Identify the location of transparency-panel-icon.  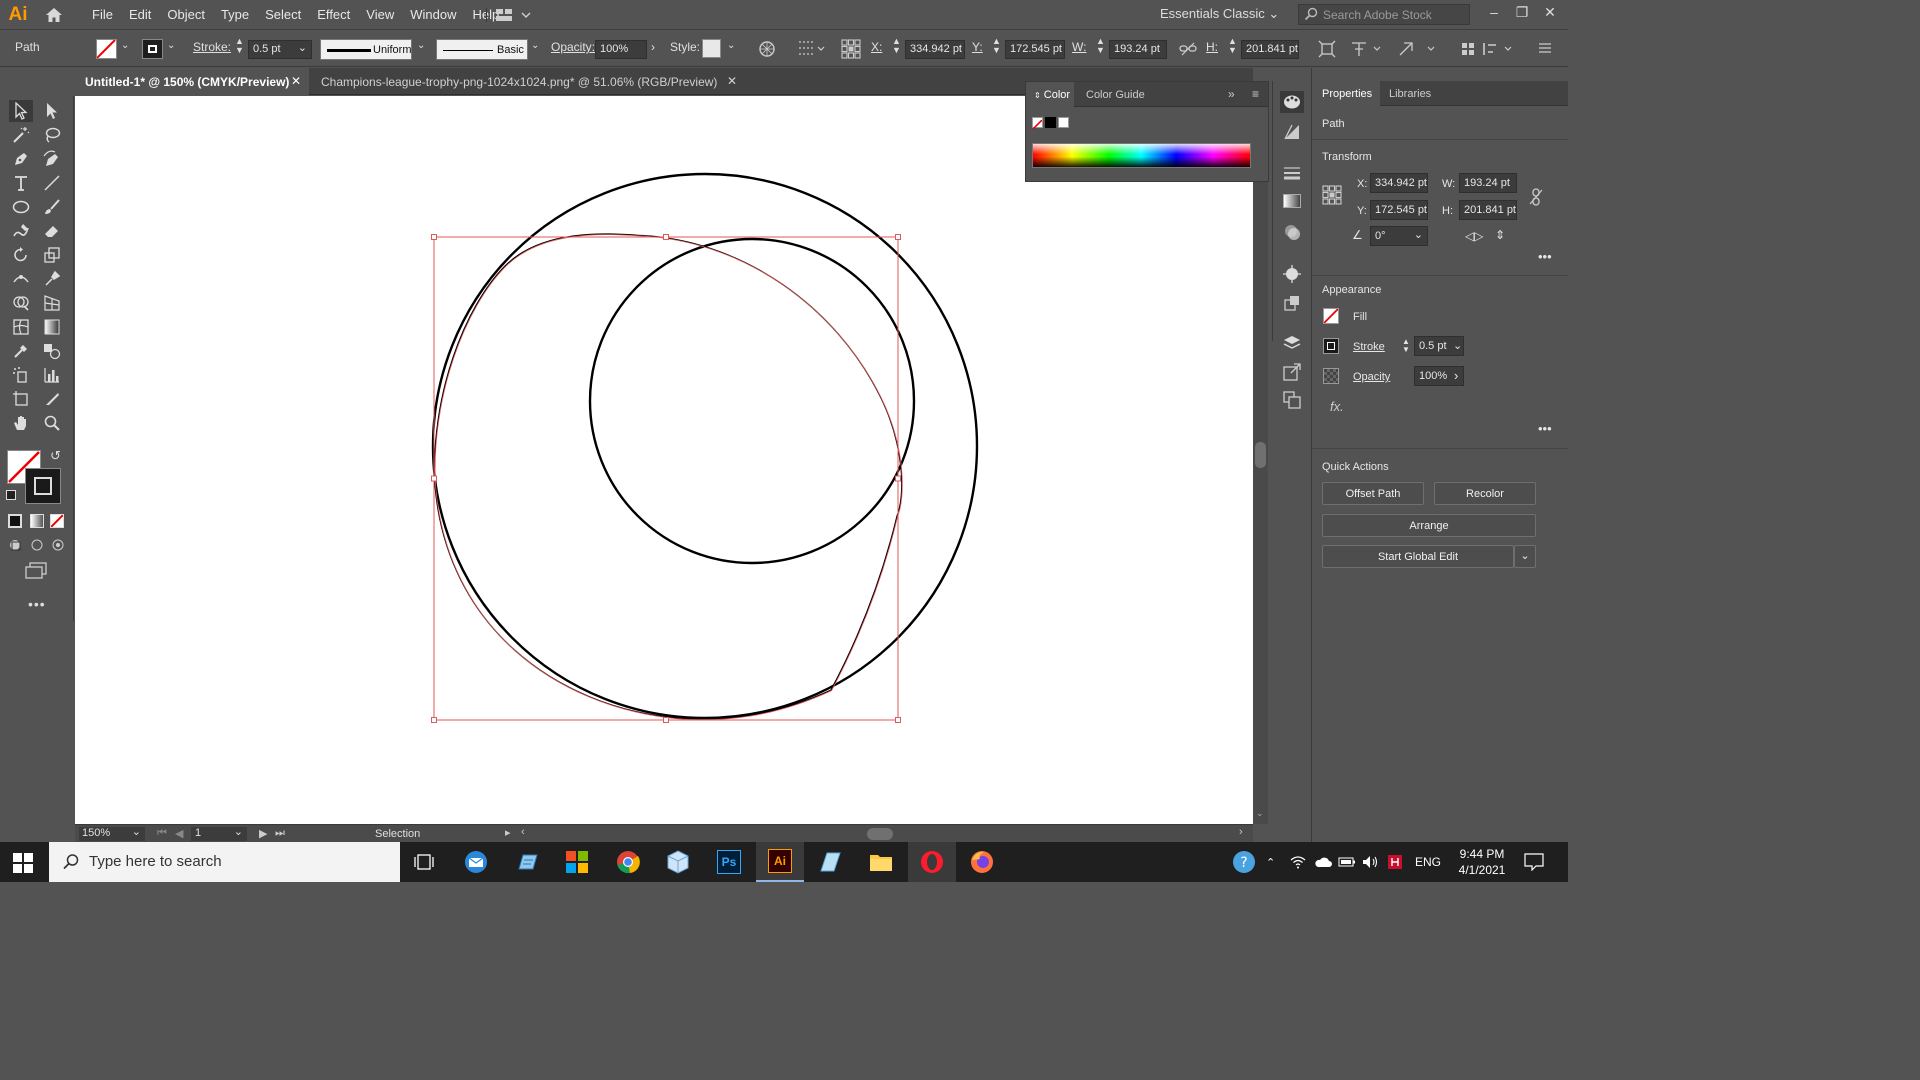
(1292, 233).